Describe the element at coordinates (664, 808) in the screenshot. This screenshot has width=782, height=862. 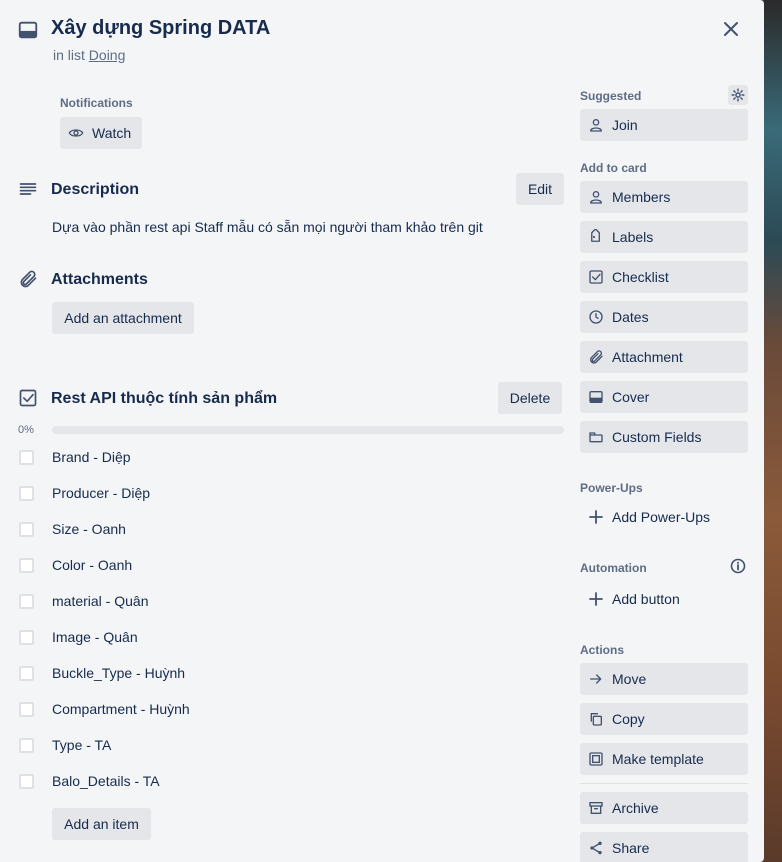
I see `archive-button: Archive` at that location.